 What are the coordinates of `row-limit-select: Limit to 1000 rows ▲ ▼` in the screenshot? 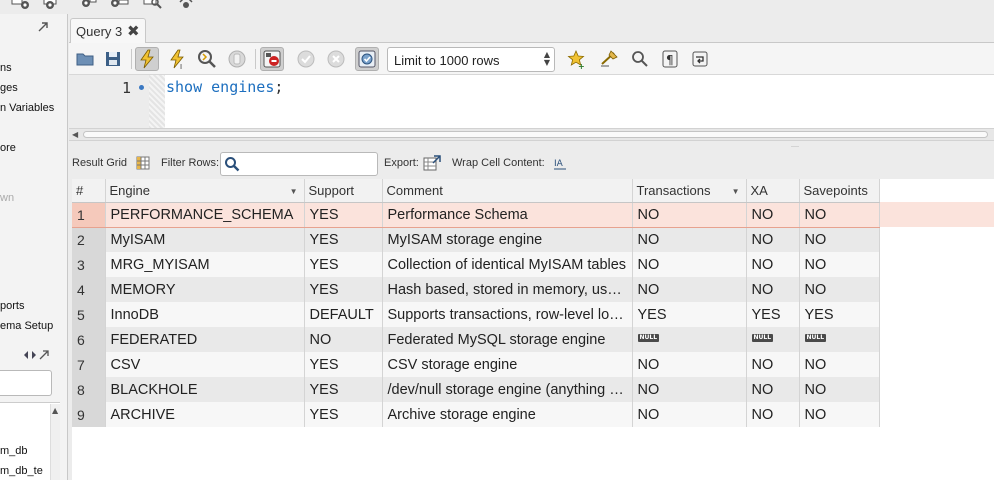 It's located at (471, 59).